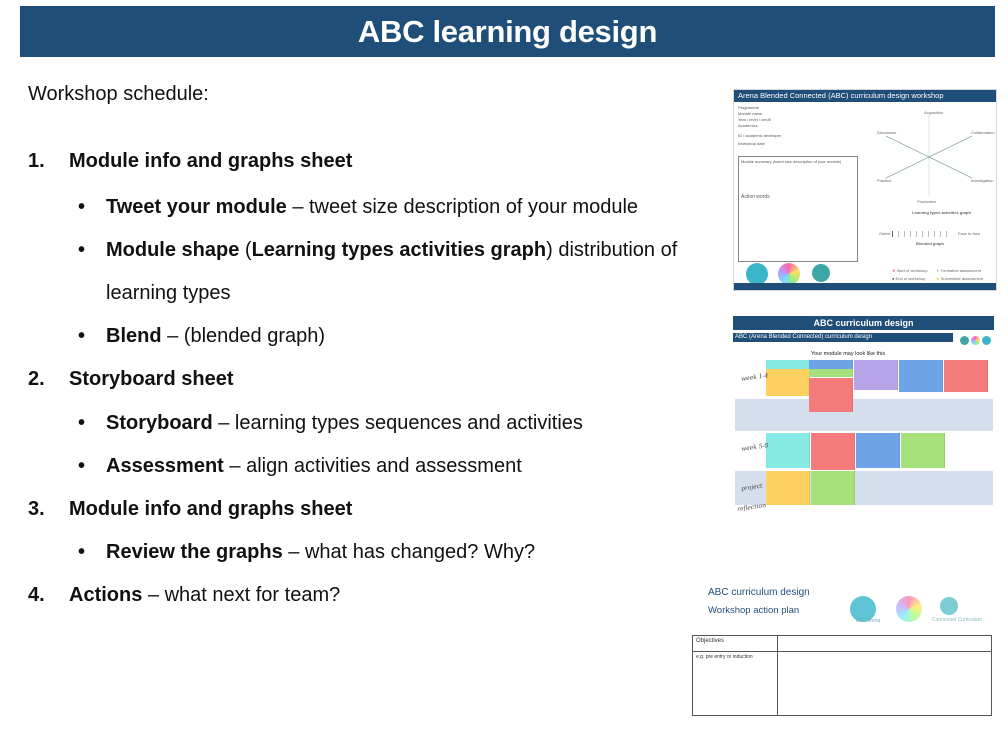  I want to click on radar-label: Production, so click(927, 201).